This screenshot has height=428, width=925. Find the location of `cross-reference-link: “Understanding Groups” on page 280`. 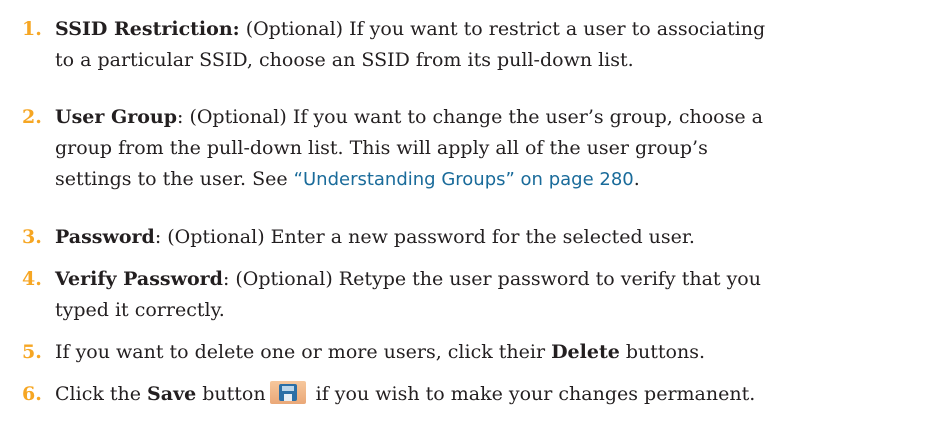

cross-reference-link: “Understanding Groups” on page 280 is located at coordinates (464, 179).